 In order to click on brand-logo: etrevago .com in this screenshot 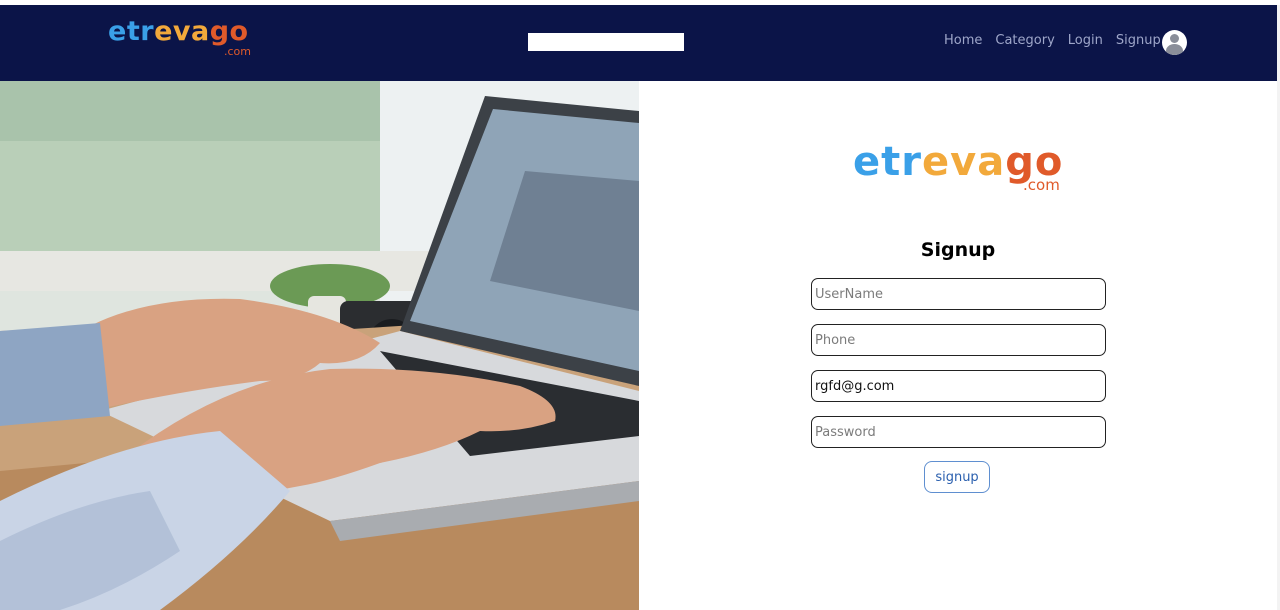, I will do `click(179, 40)`.